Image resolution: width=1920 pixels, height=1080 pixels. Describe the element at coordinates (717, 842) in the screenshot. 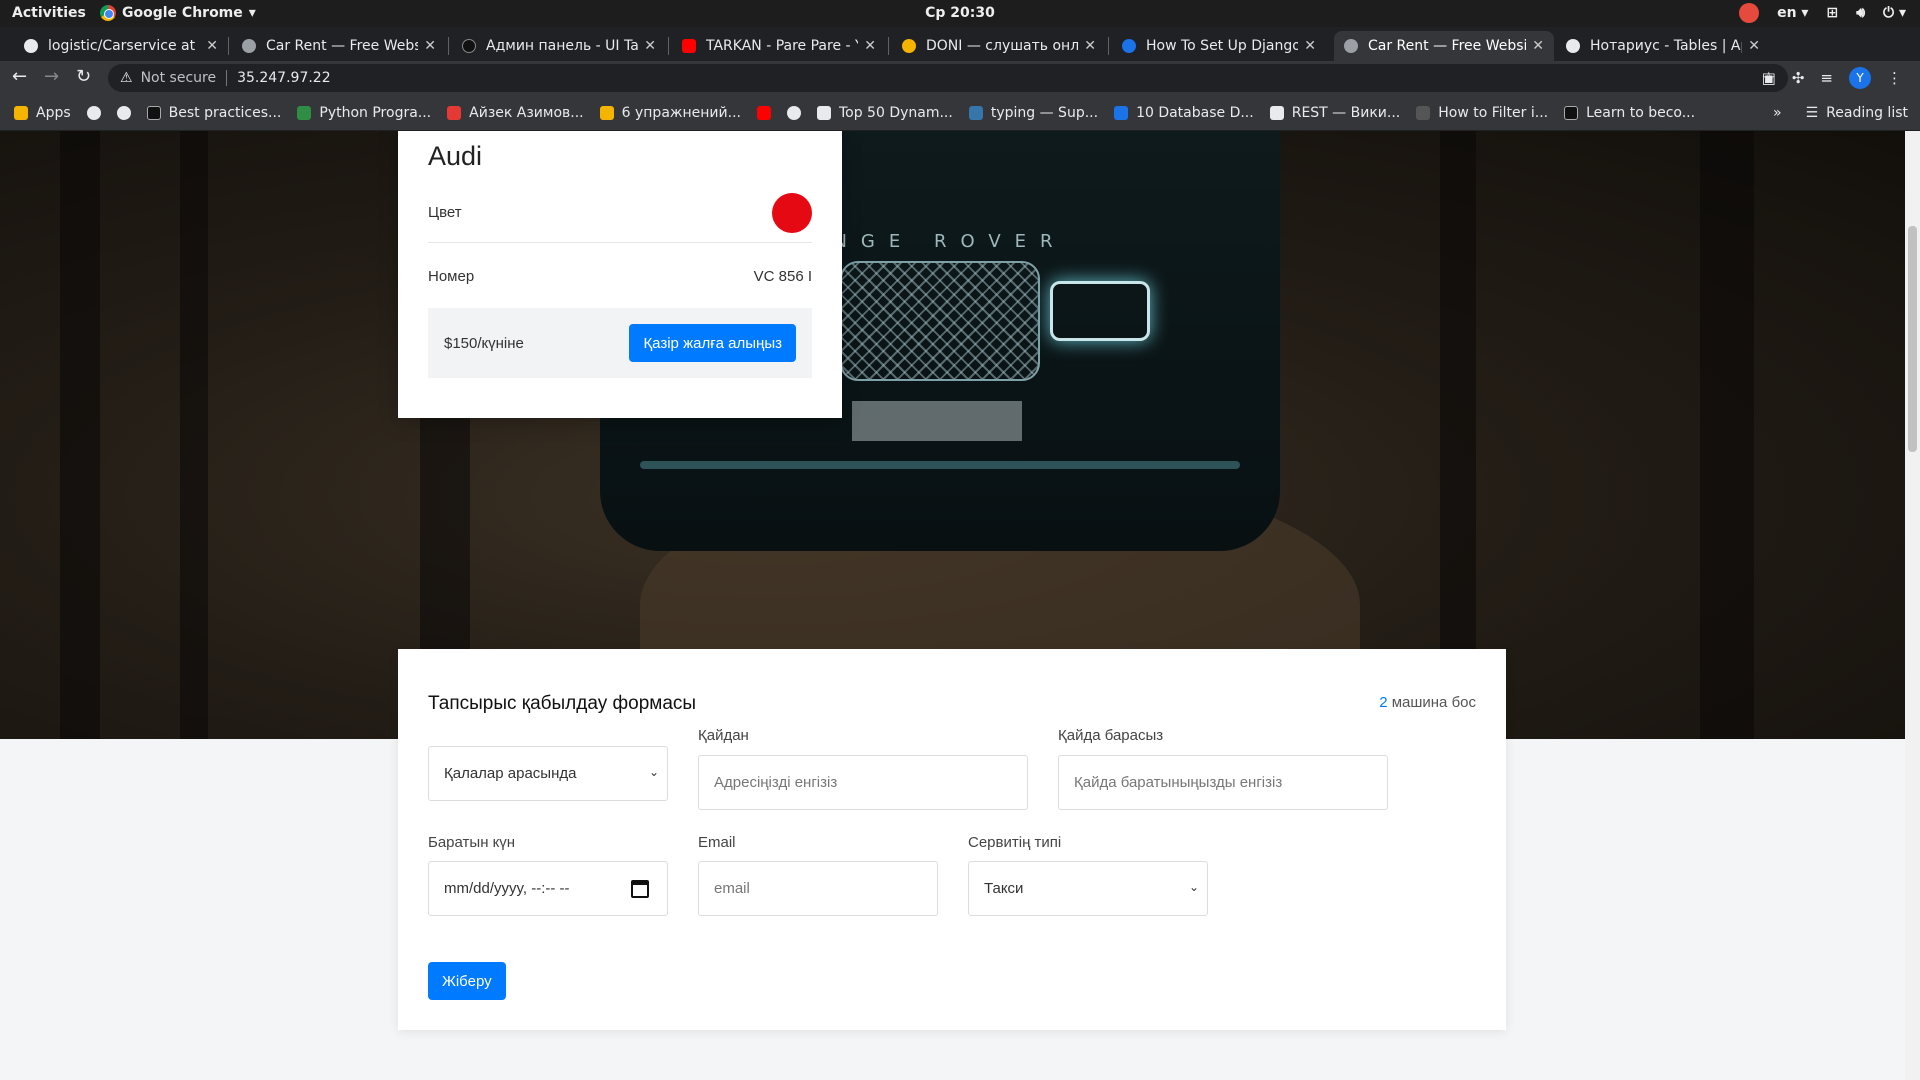

I see `email-label: Email` at that location.